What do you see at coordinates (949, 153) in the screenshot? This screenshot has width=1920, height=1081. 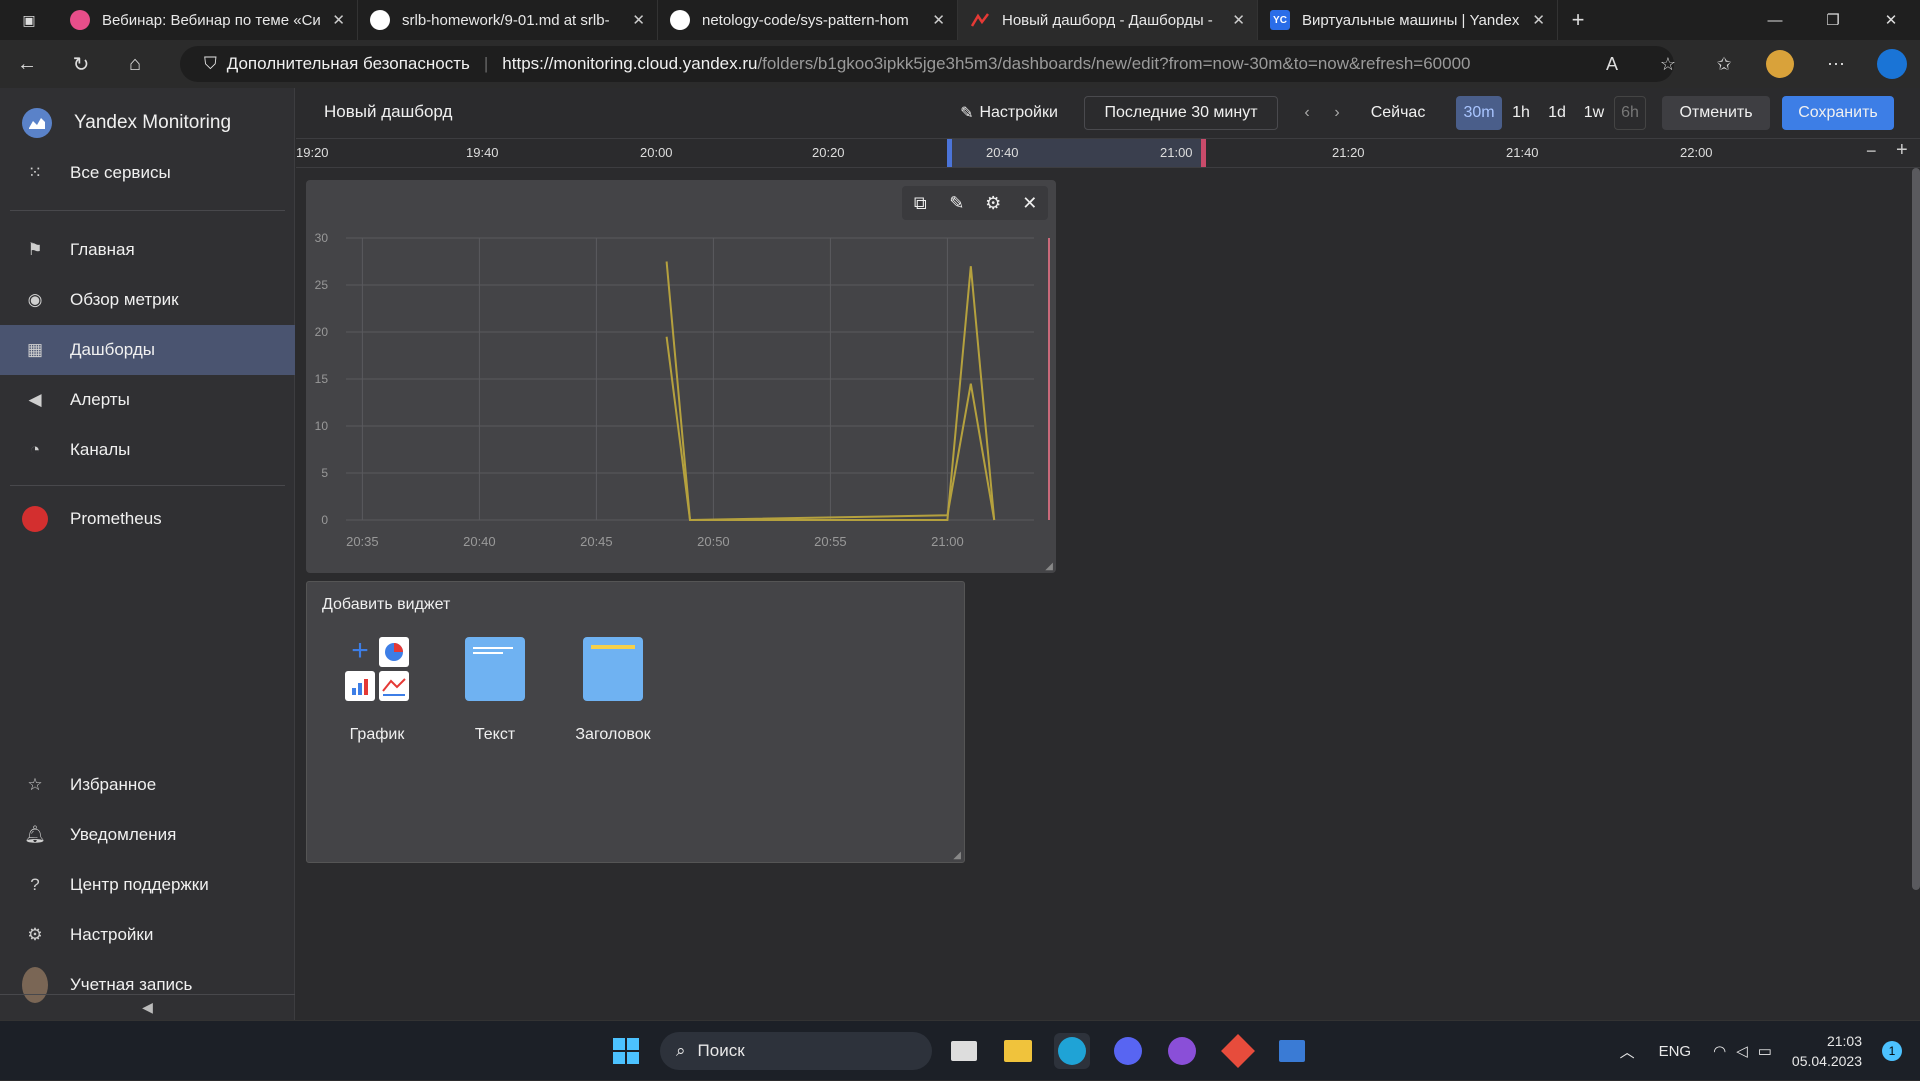 I see `selection-start-handle` at bounding box center [949, 153].